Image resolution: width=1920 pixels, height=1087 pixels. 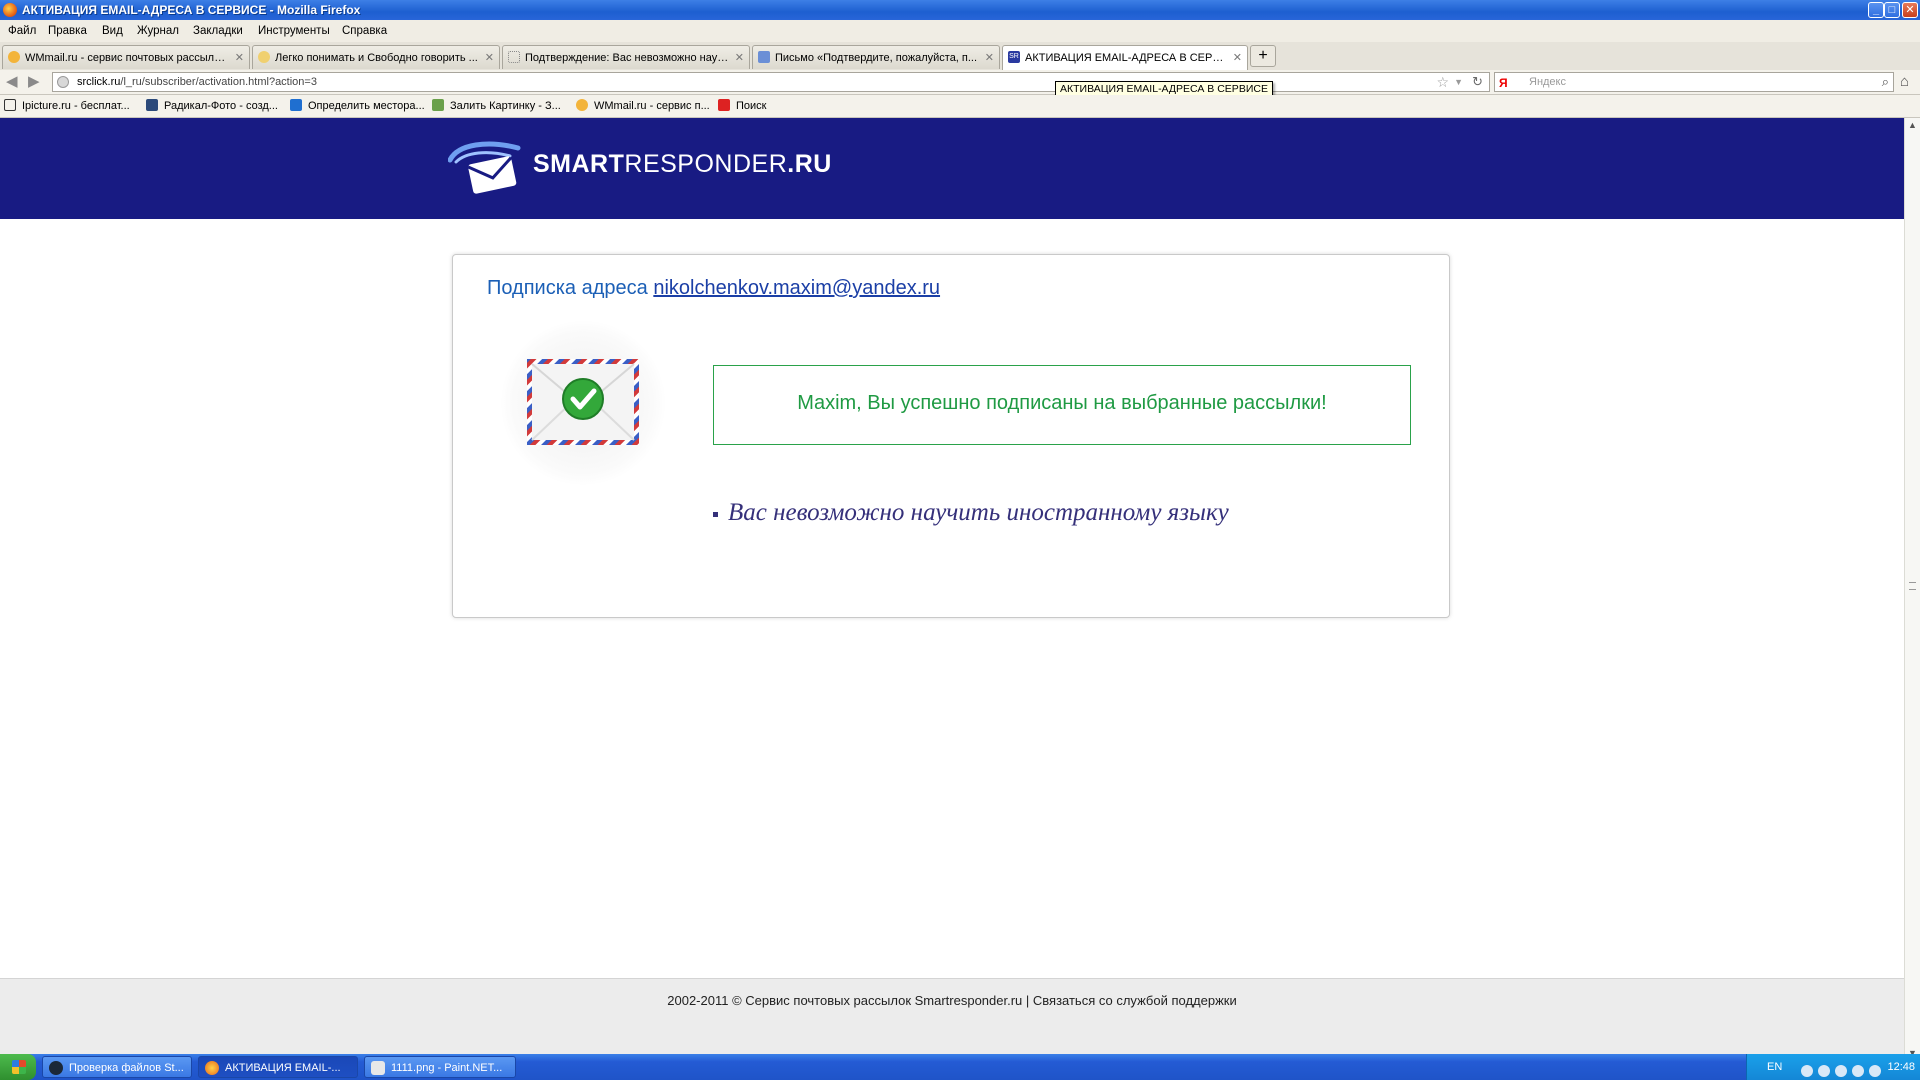 What do you see at coordinates (809, 164) in the screenshot?
I see `logo-text-suffix: .RU` at bounding box center [809, 164].